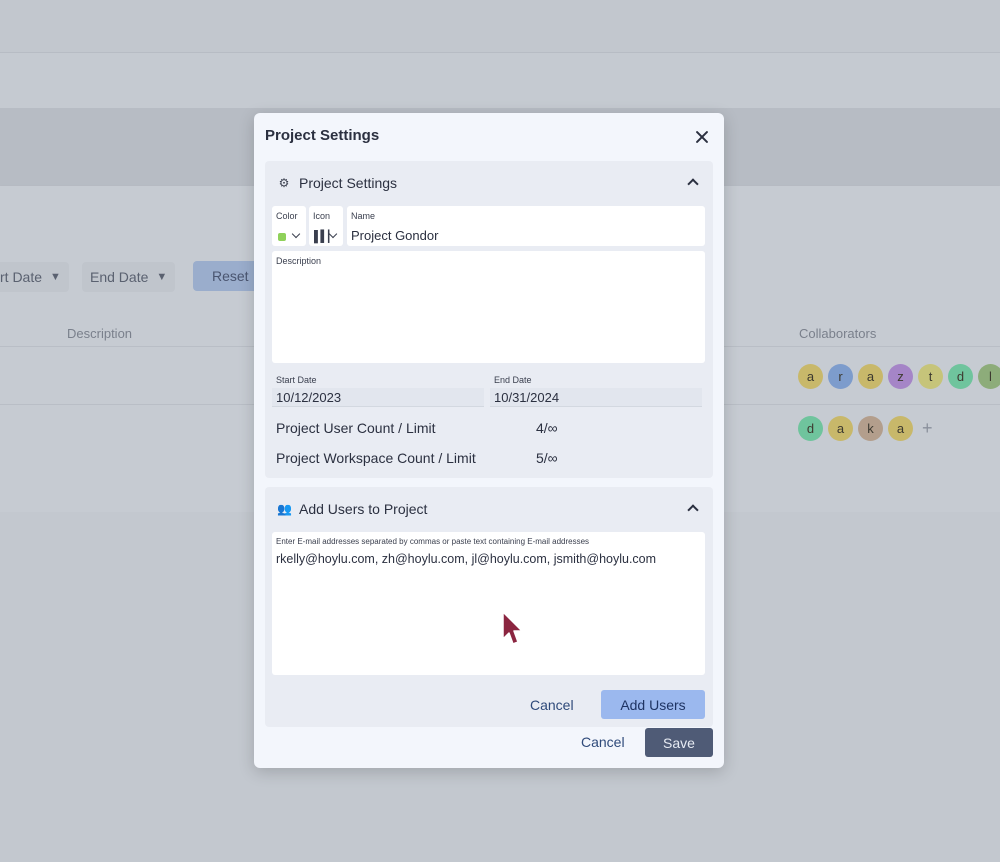  What do you see at coordinates (376, 458) in the screenshot?
I see `workspace-count-label: Project Workspace Count / Limit` at bounding box center [376, 458].